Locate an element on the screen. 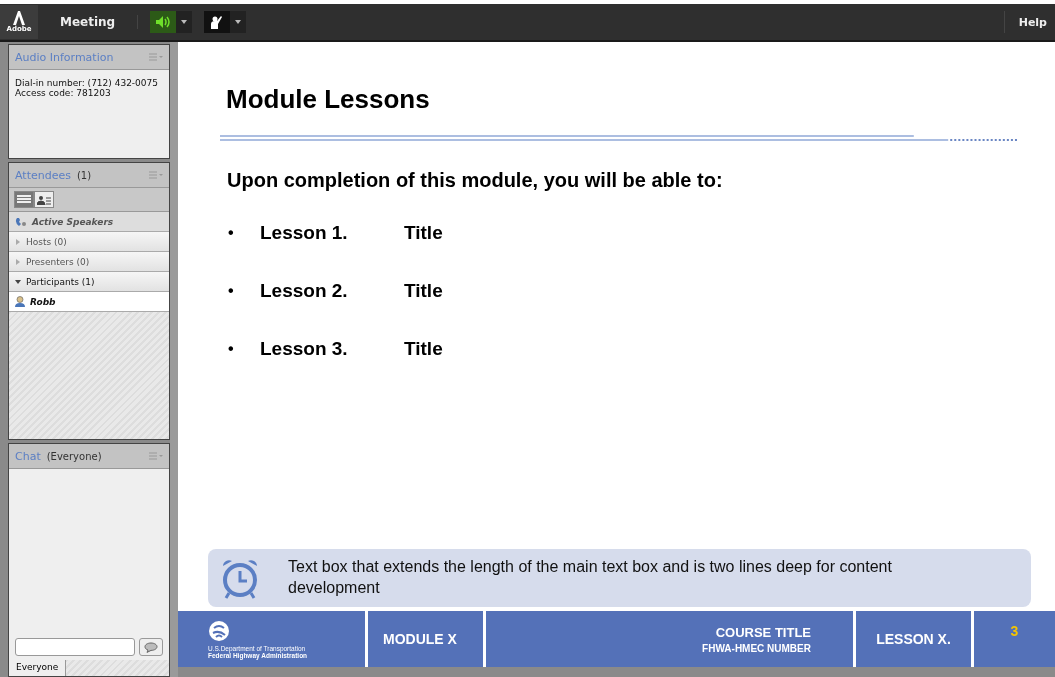  callout-text: Text box that extends the length of the main text box and is two lines deep for content development is located at coordinates (590, 577).